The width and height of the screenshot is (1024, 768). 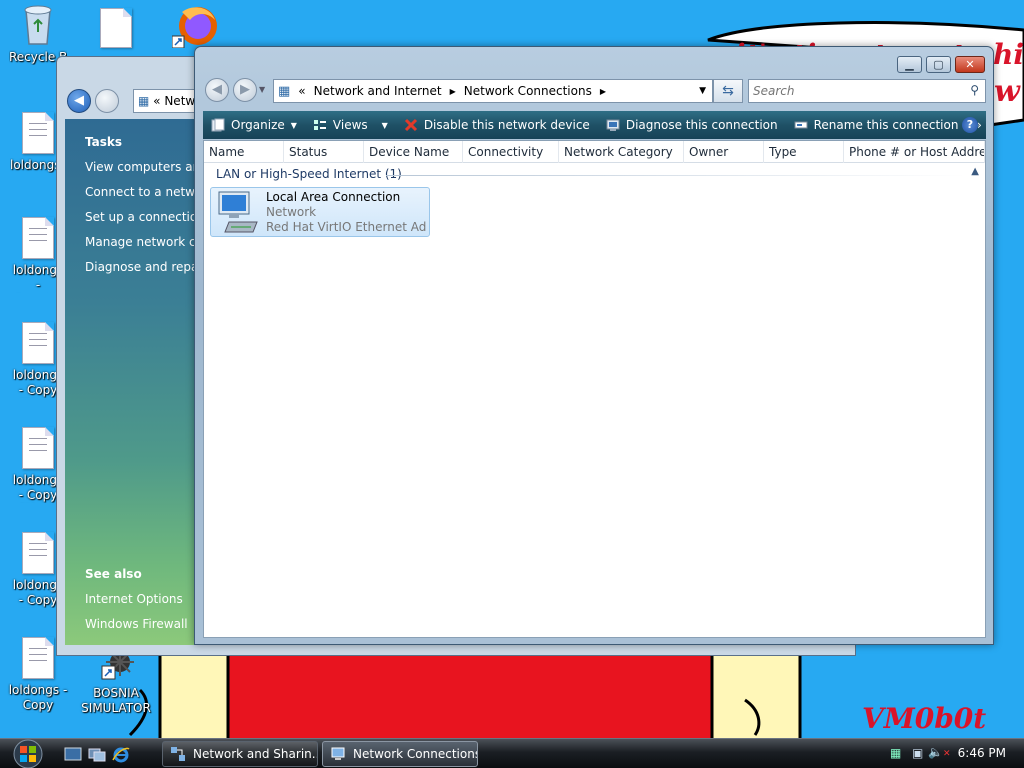 What do you see at coordinates (116, 700) in the screenshot?
I see `desktop-icon-label: BOSNIA SIMULATOR` at bounding box center [116, 700].